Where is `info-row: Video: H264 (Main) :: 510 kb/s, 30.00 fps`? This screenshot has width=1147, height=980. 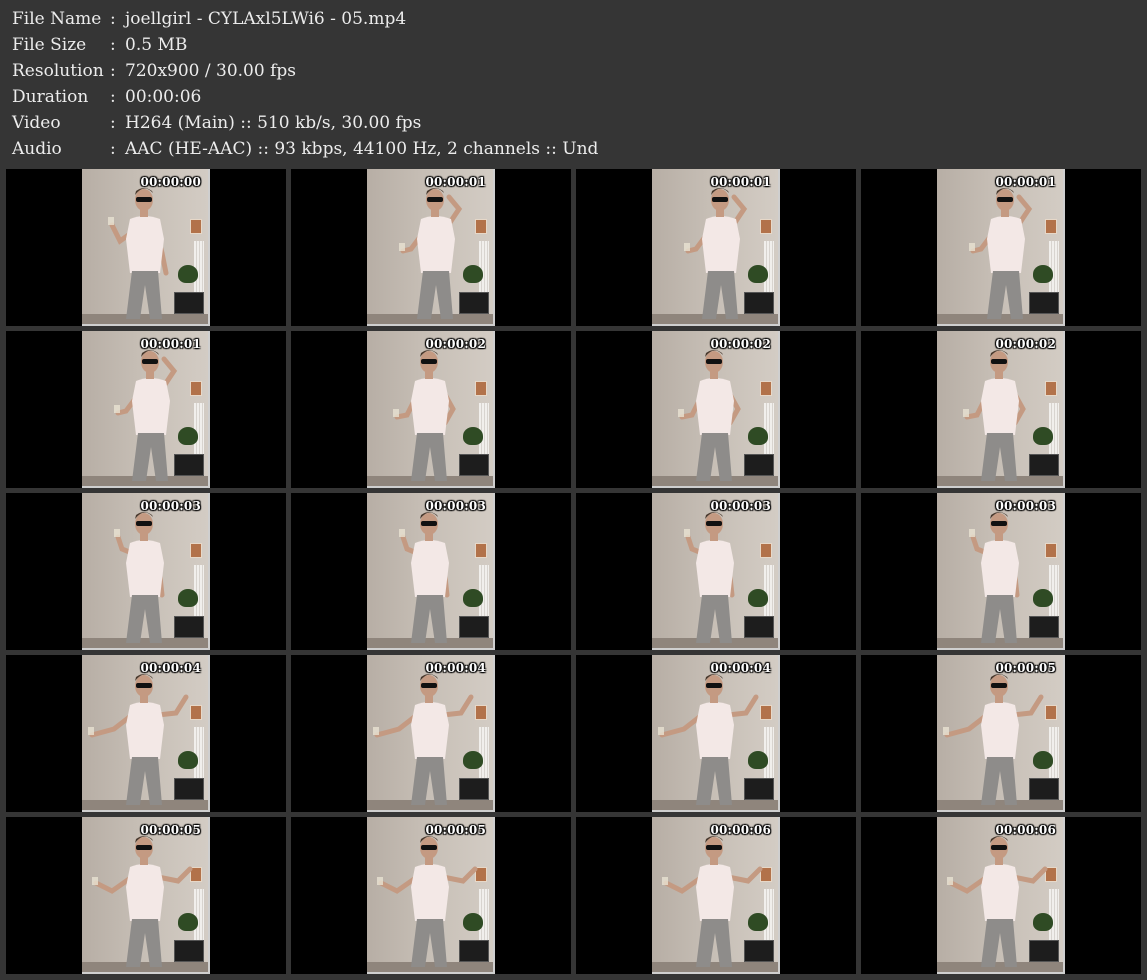 info-row: Video: H264 (Main) :: 510 kb/s, 30.00 fps is located at coordinates (305, 123).